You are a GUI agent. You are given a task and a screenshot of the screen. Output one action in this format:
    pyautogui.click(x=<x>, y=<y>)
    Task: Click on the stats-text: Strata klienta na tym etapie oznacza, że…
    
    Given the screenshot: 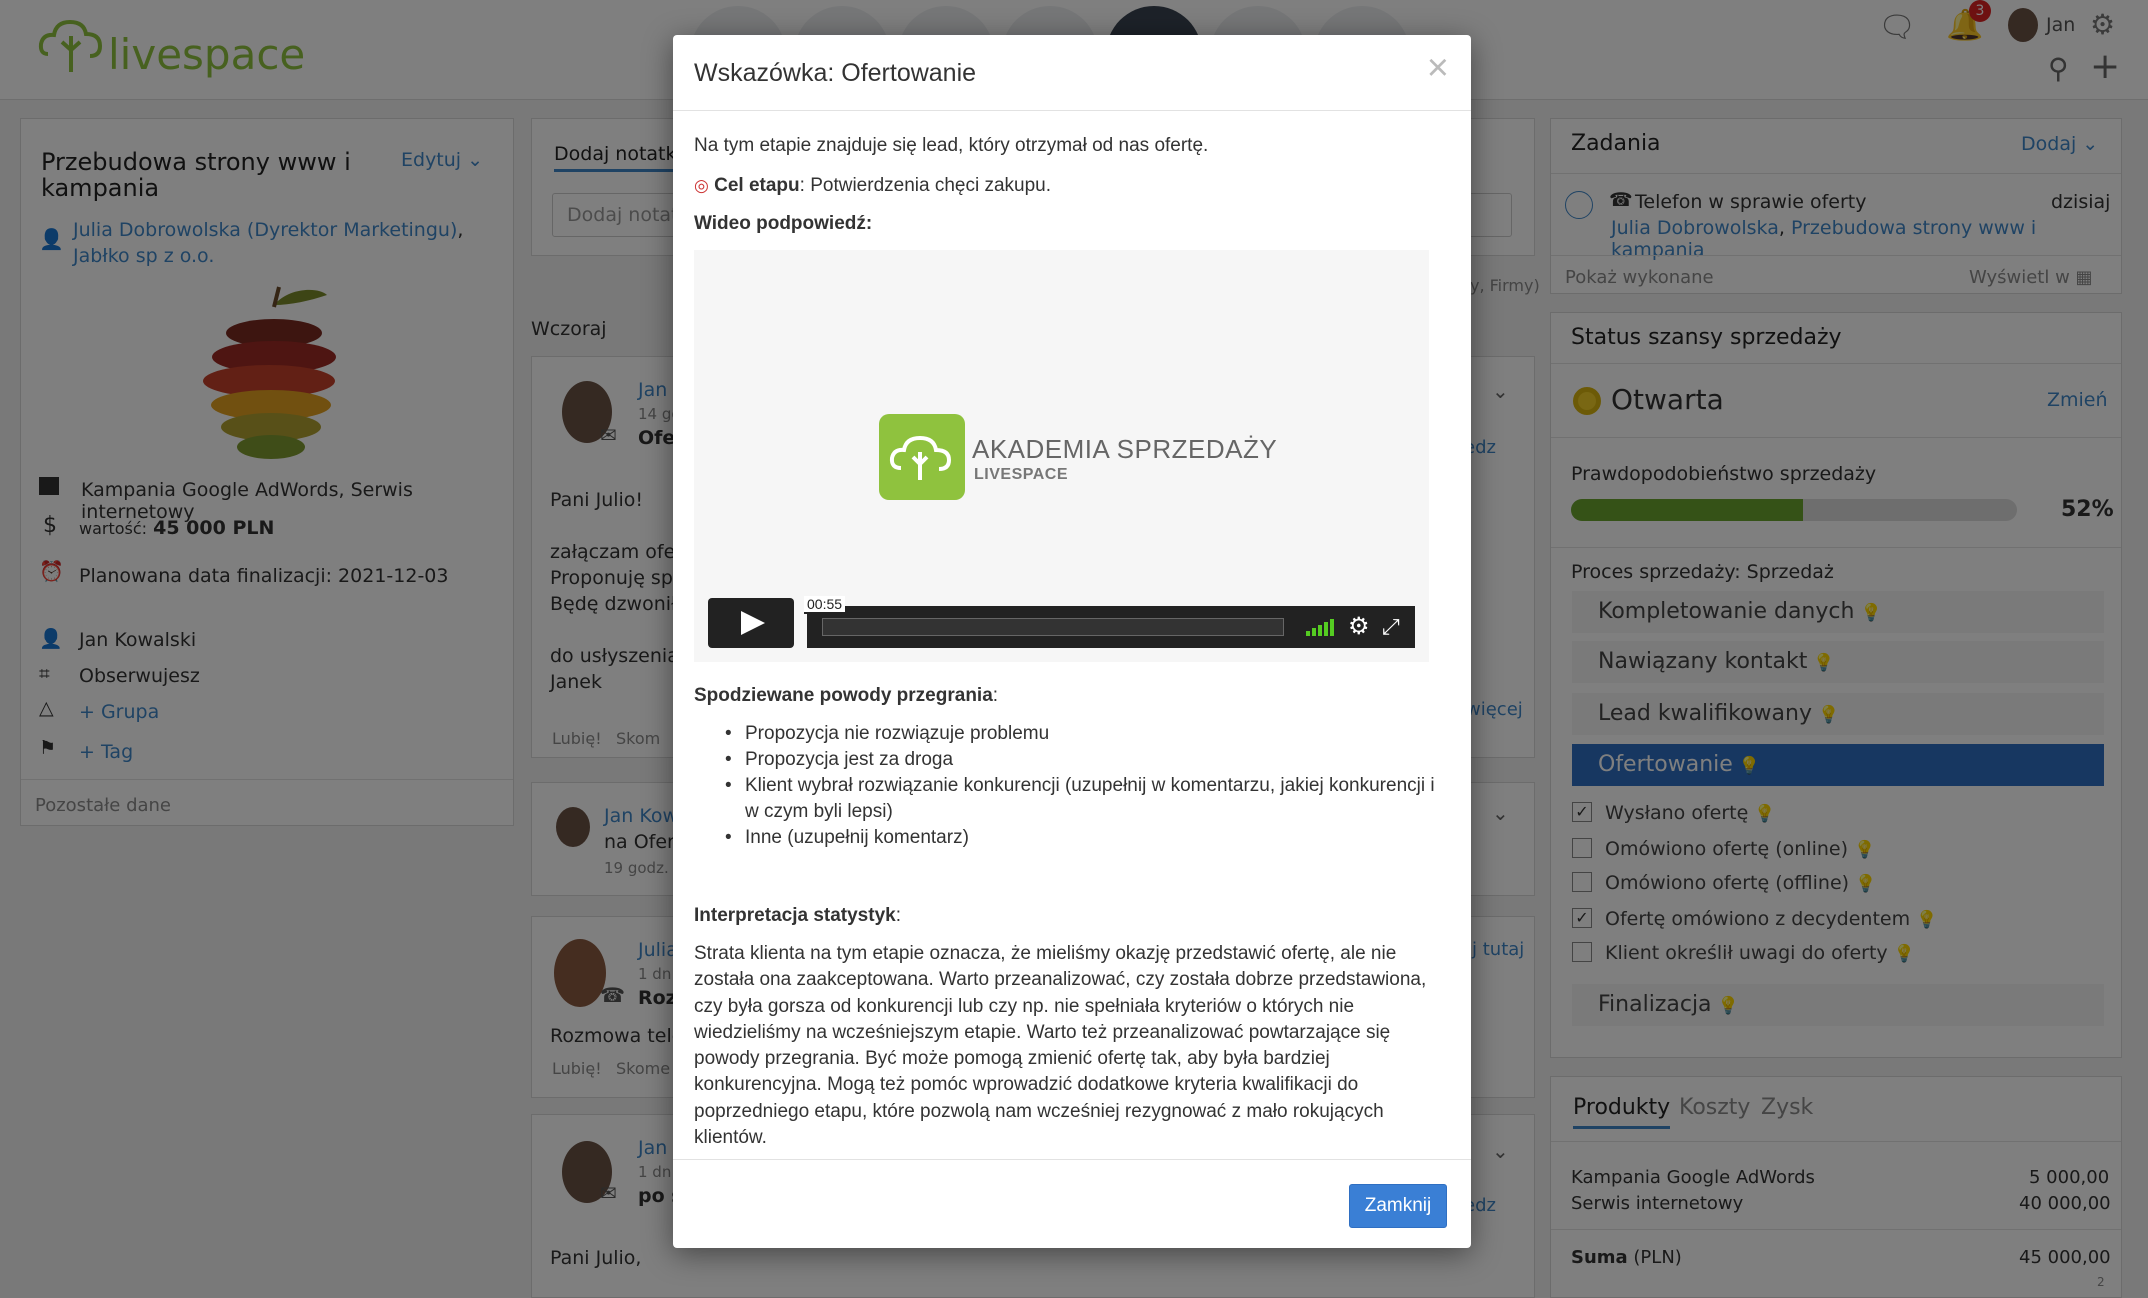 What is the action you would take?
    pyautogui.click(x=1060, y=1046)
    